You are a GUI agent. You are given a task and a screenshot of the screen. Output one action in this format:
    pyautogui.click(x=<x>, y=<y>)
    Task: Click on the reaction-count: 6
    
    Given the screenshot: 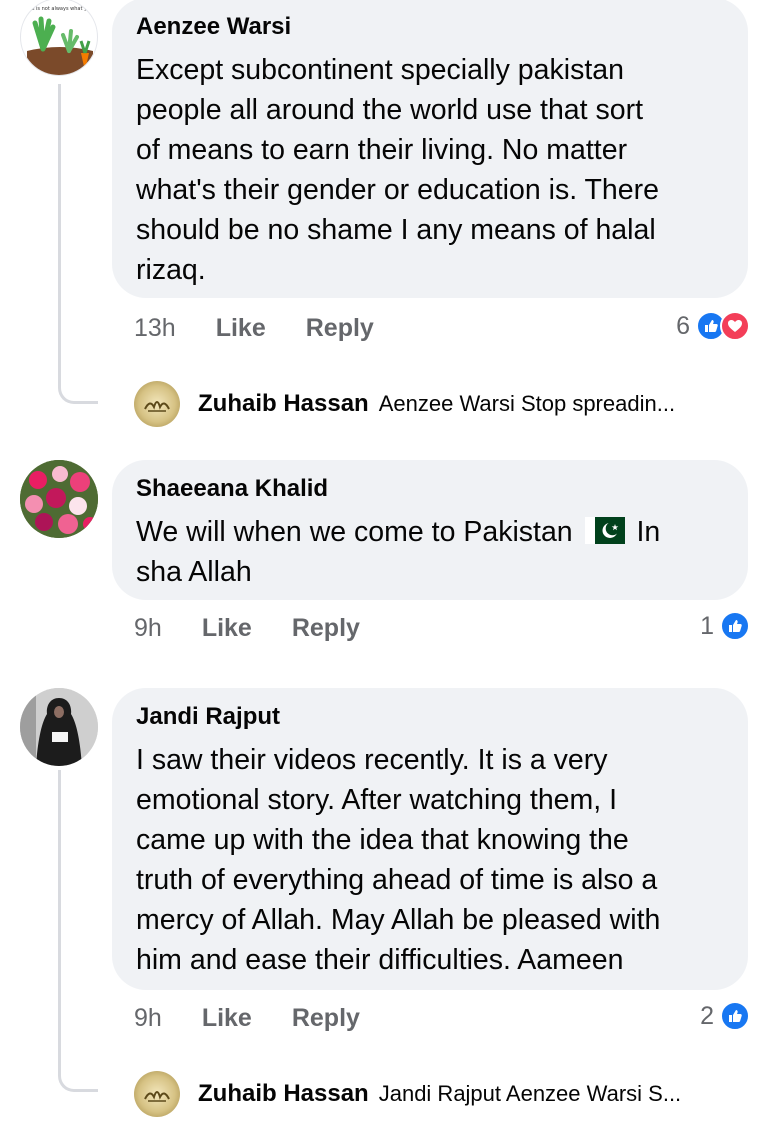 What is the action you would take?
    pyautogui.click(x=683, y=325)
    